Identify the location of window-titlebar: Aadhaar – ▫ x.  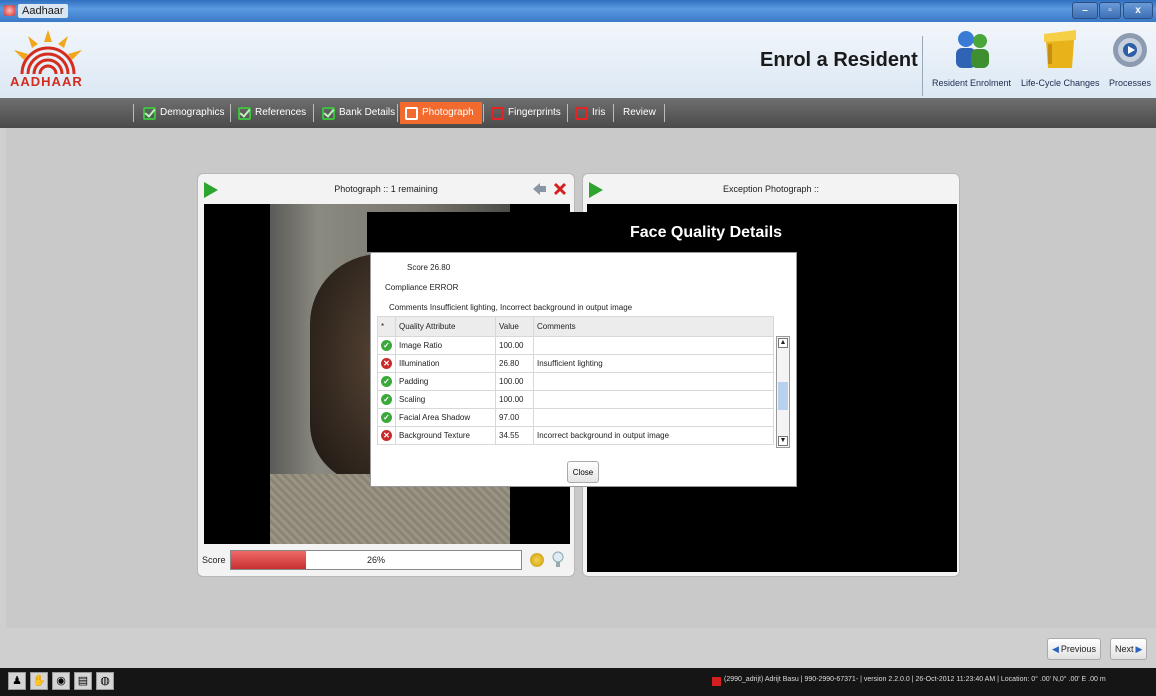
(578, 11).